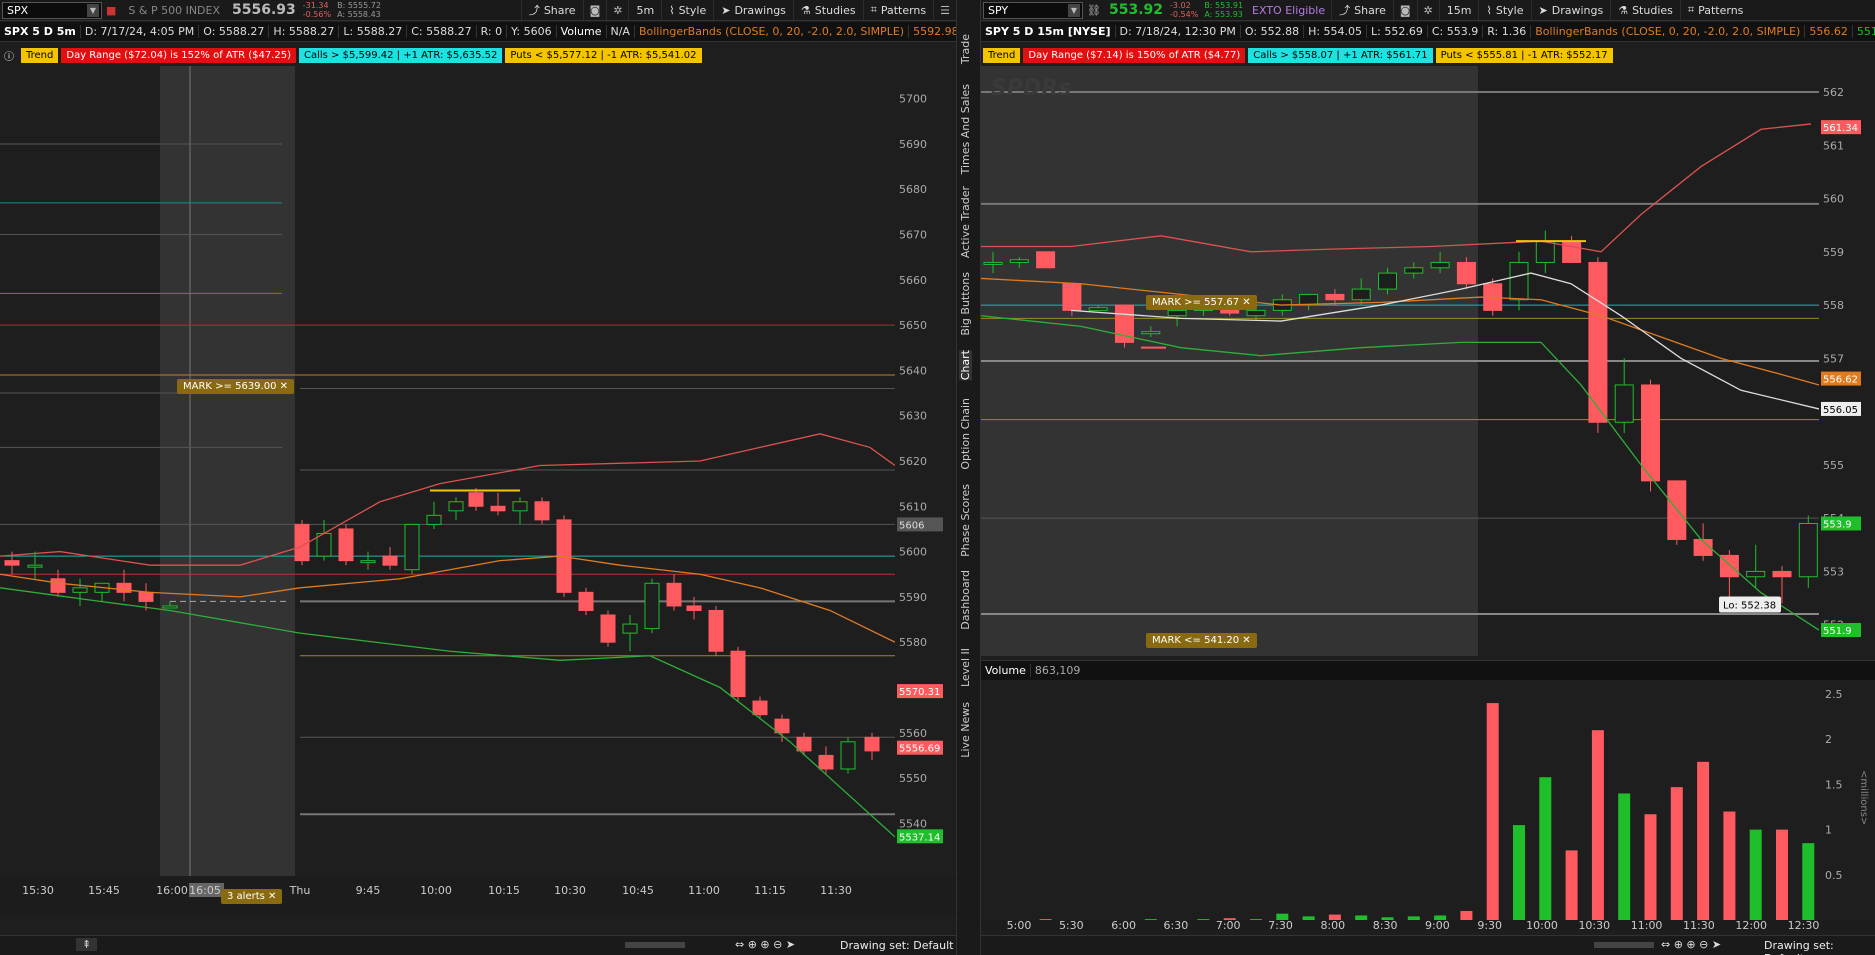  I want to click on expand-icon: ⇞, so click(87, 944).